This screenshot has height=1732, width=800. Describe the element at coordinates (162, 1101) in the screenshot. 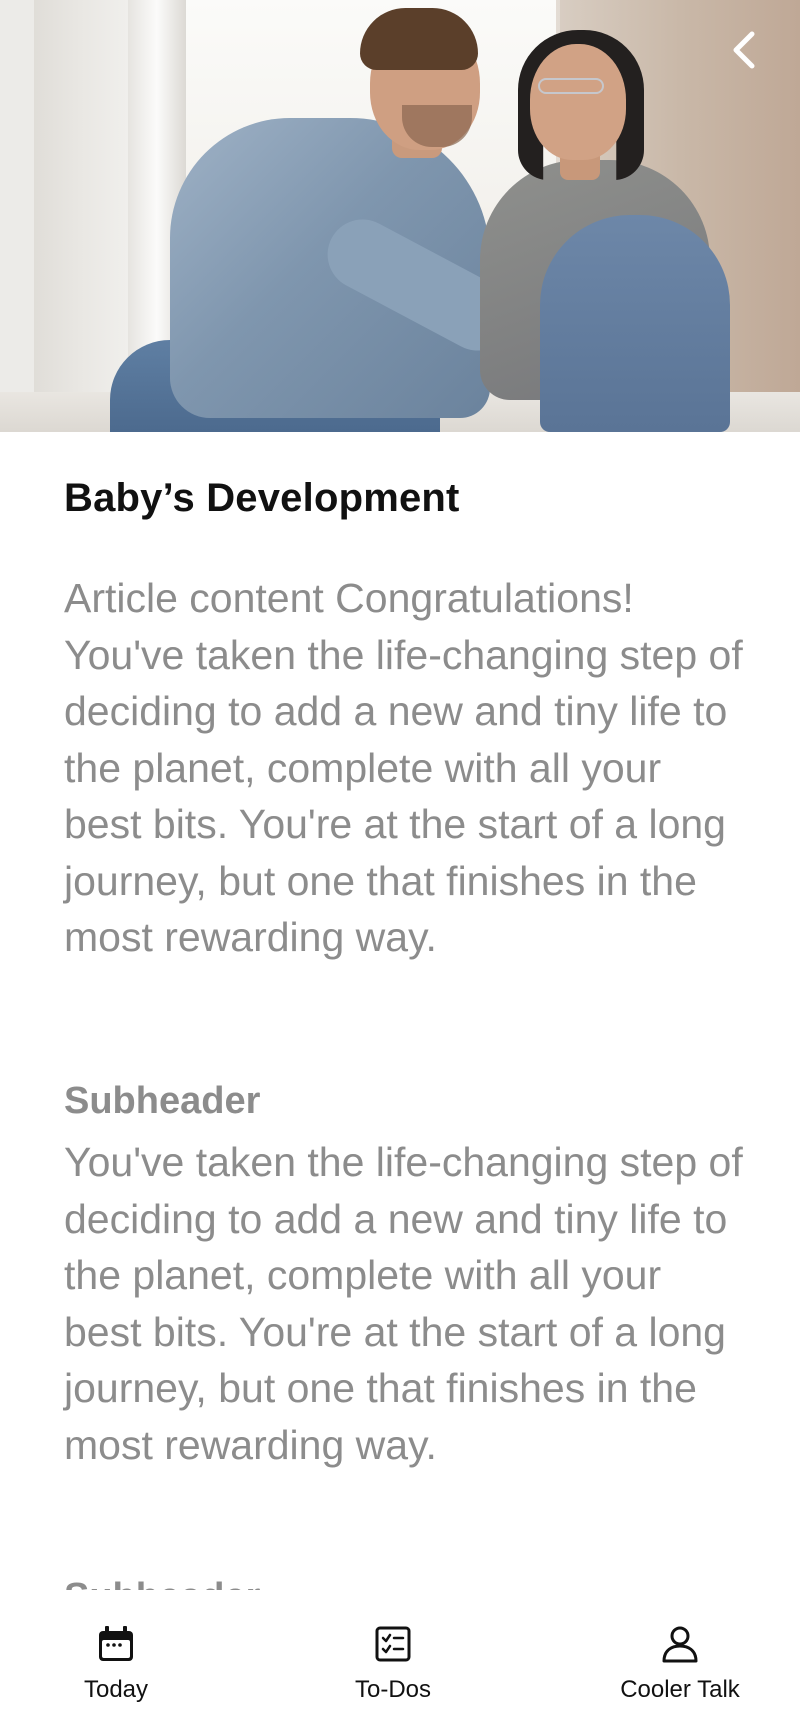

I see `article-subheader: Subheader` at that location.